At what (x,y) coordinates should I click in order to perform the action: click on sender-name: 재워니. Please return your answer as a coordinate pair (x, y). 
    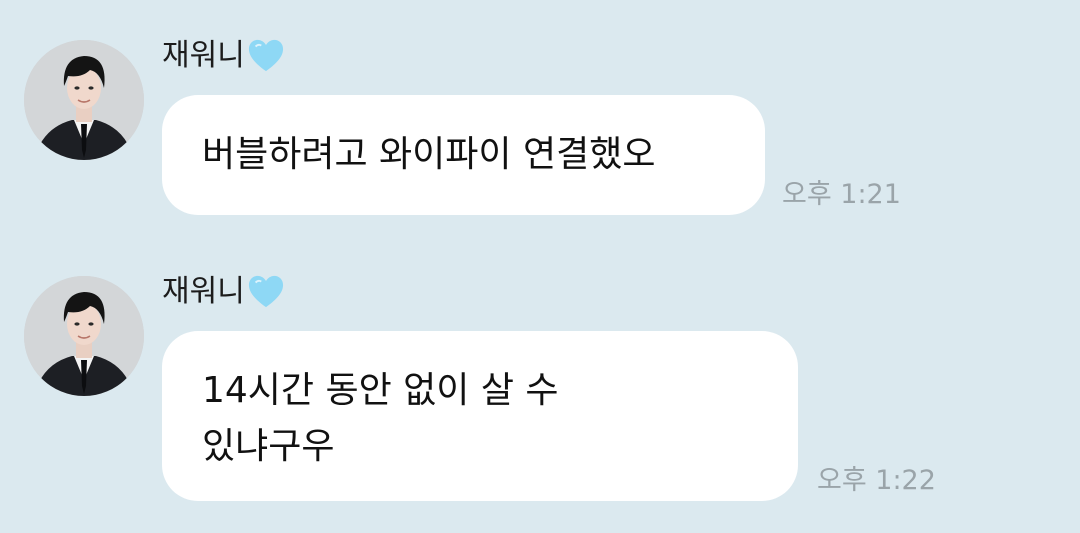
    Looking at the image, I should click on (223, 292).